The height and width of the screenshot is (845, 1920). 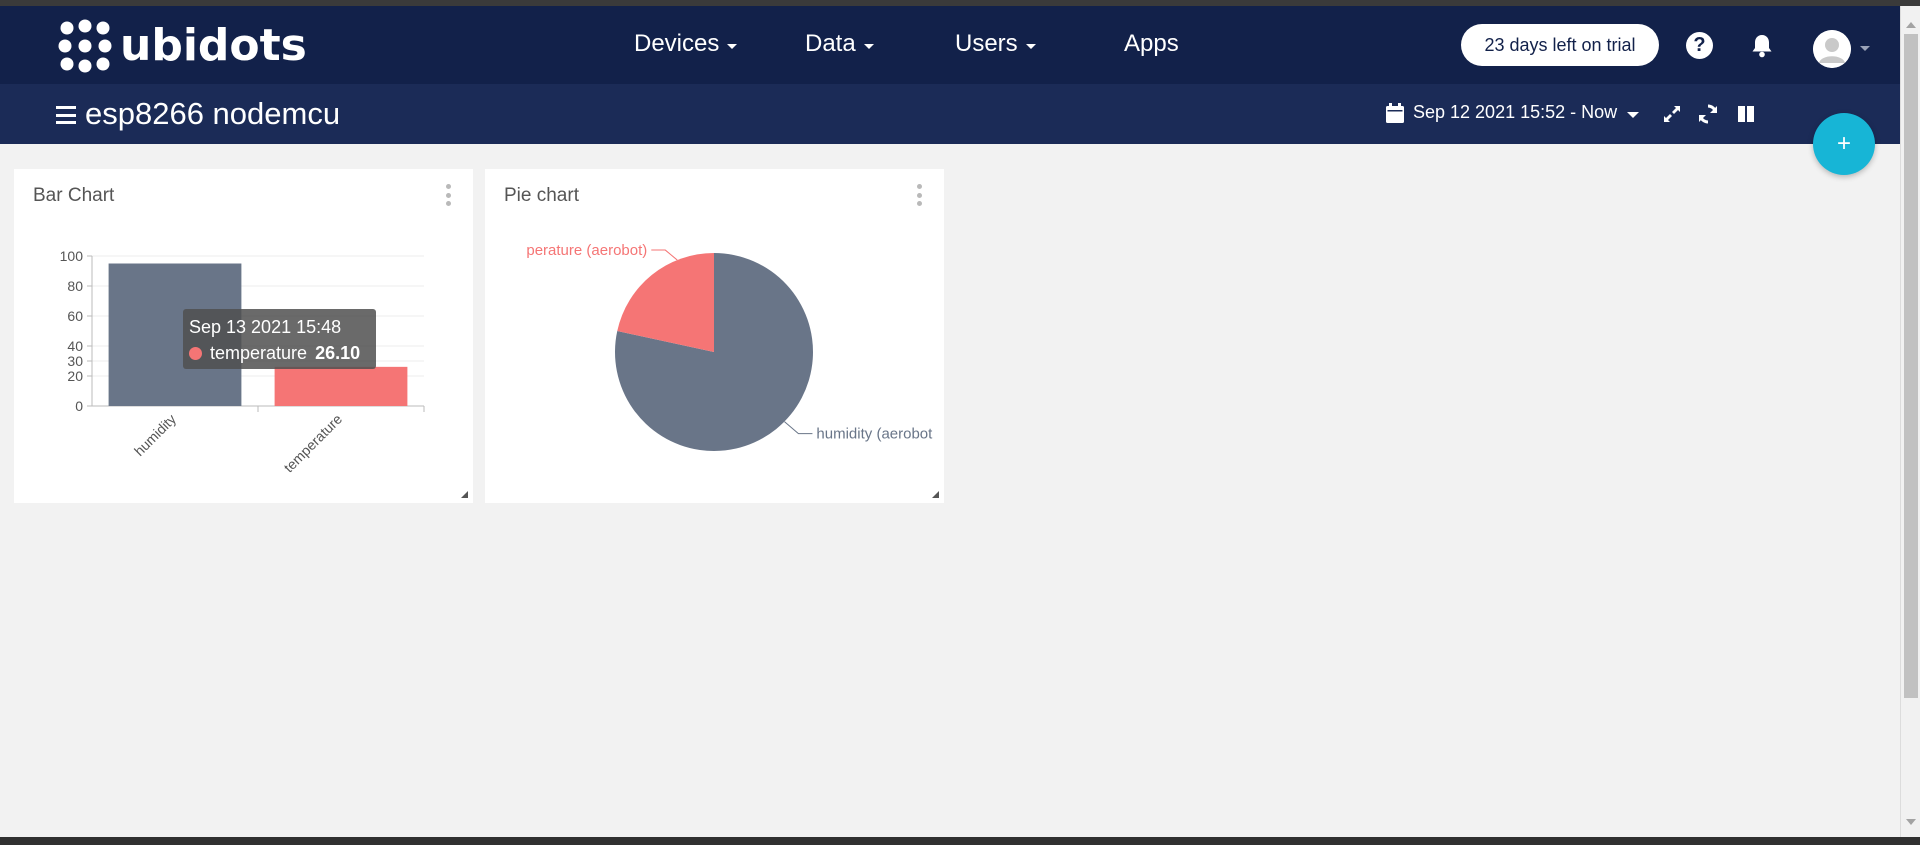 I want to click on trial-badge-button: 23 days left on trial, so click(x=1560, y=45).